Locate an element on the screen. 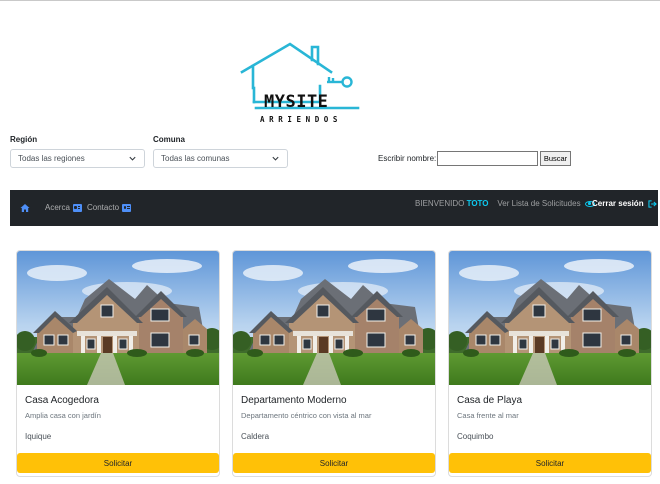 This screenshot has height=484, width=660. listing-description: Amplia casa con jardín is located at coordinates (63, 415).